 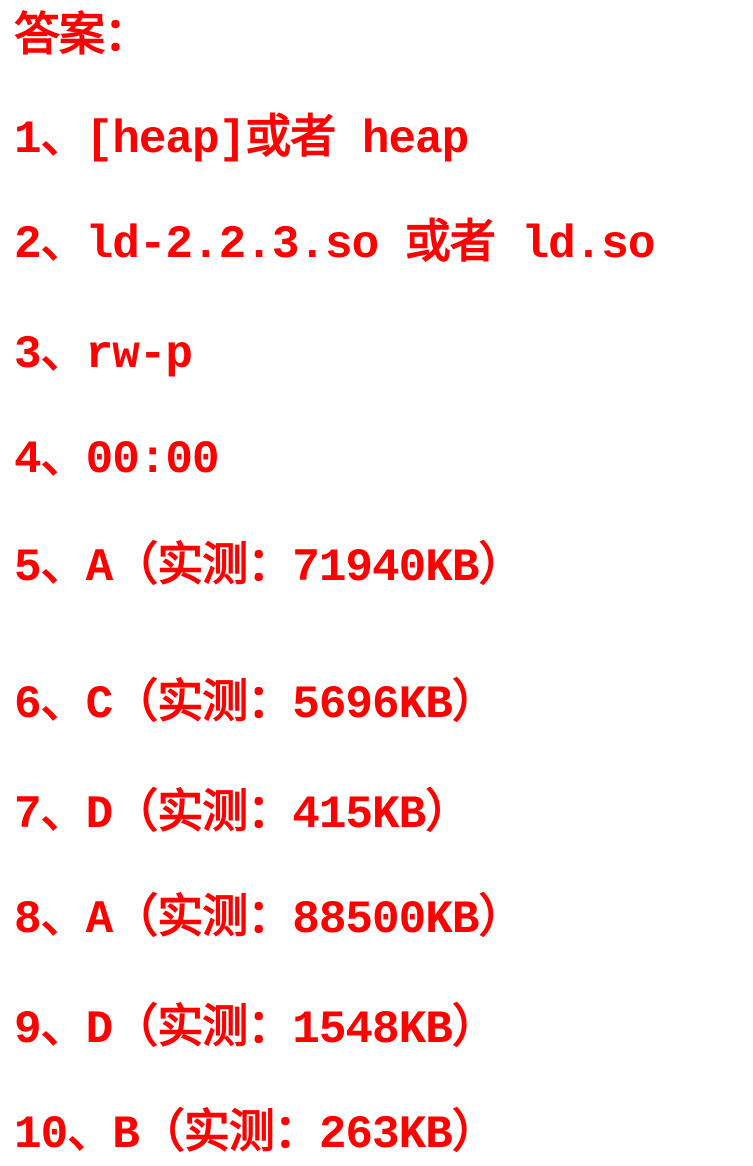 I want to click on answer-10: 10、B（实测：263KB）, so click(x=256, y=1135).